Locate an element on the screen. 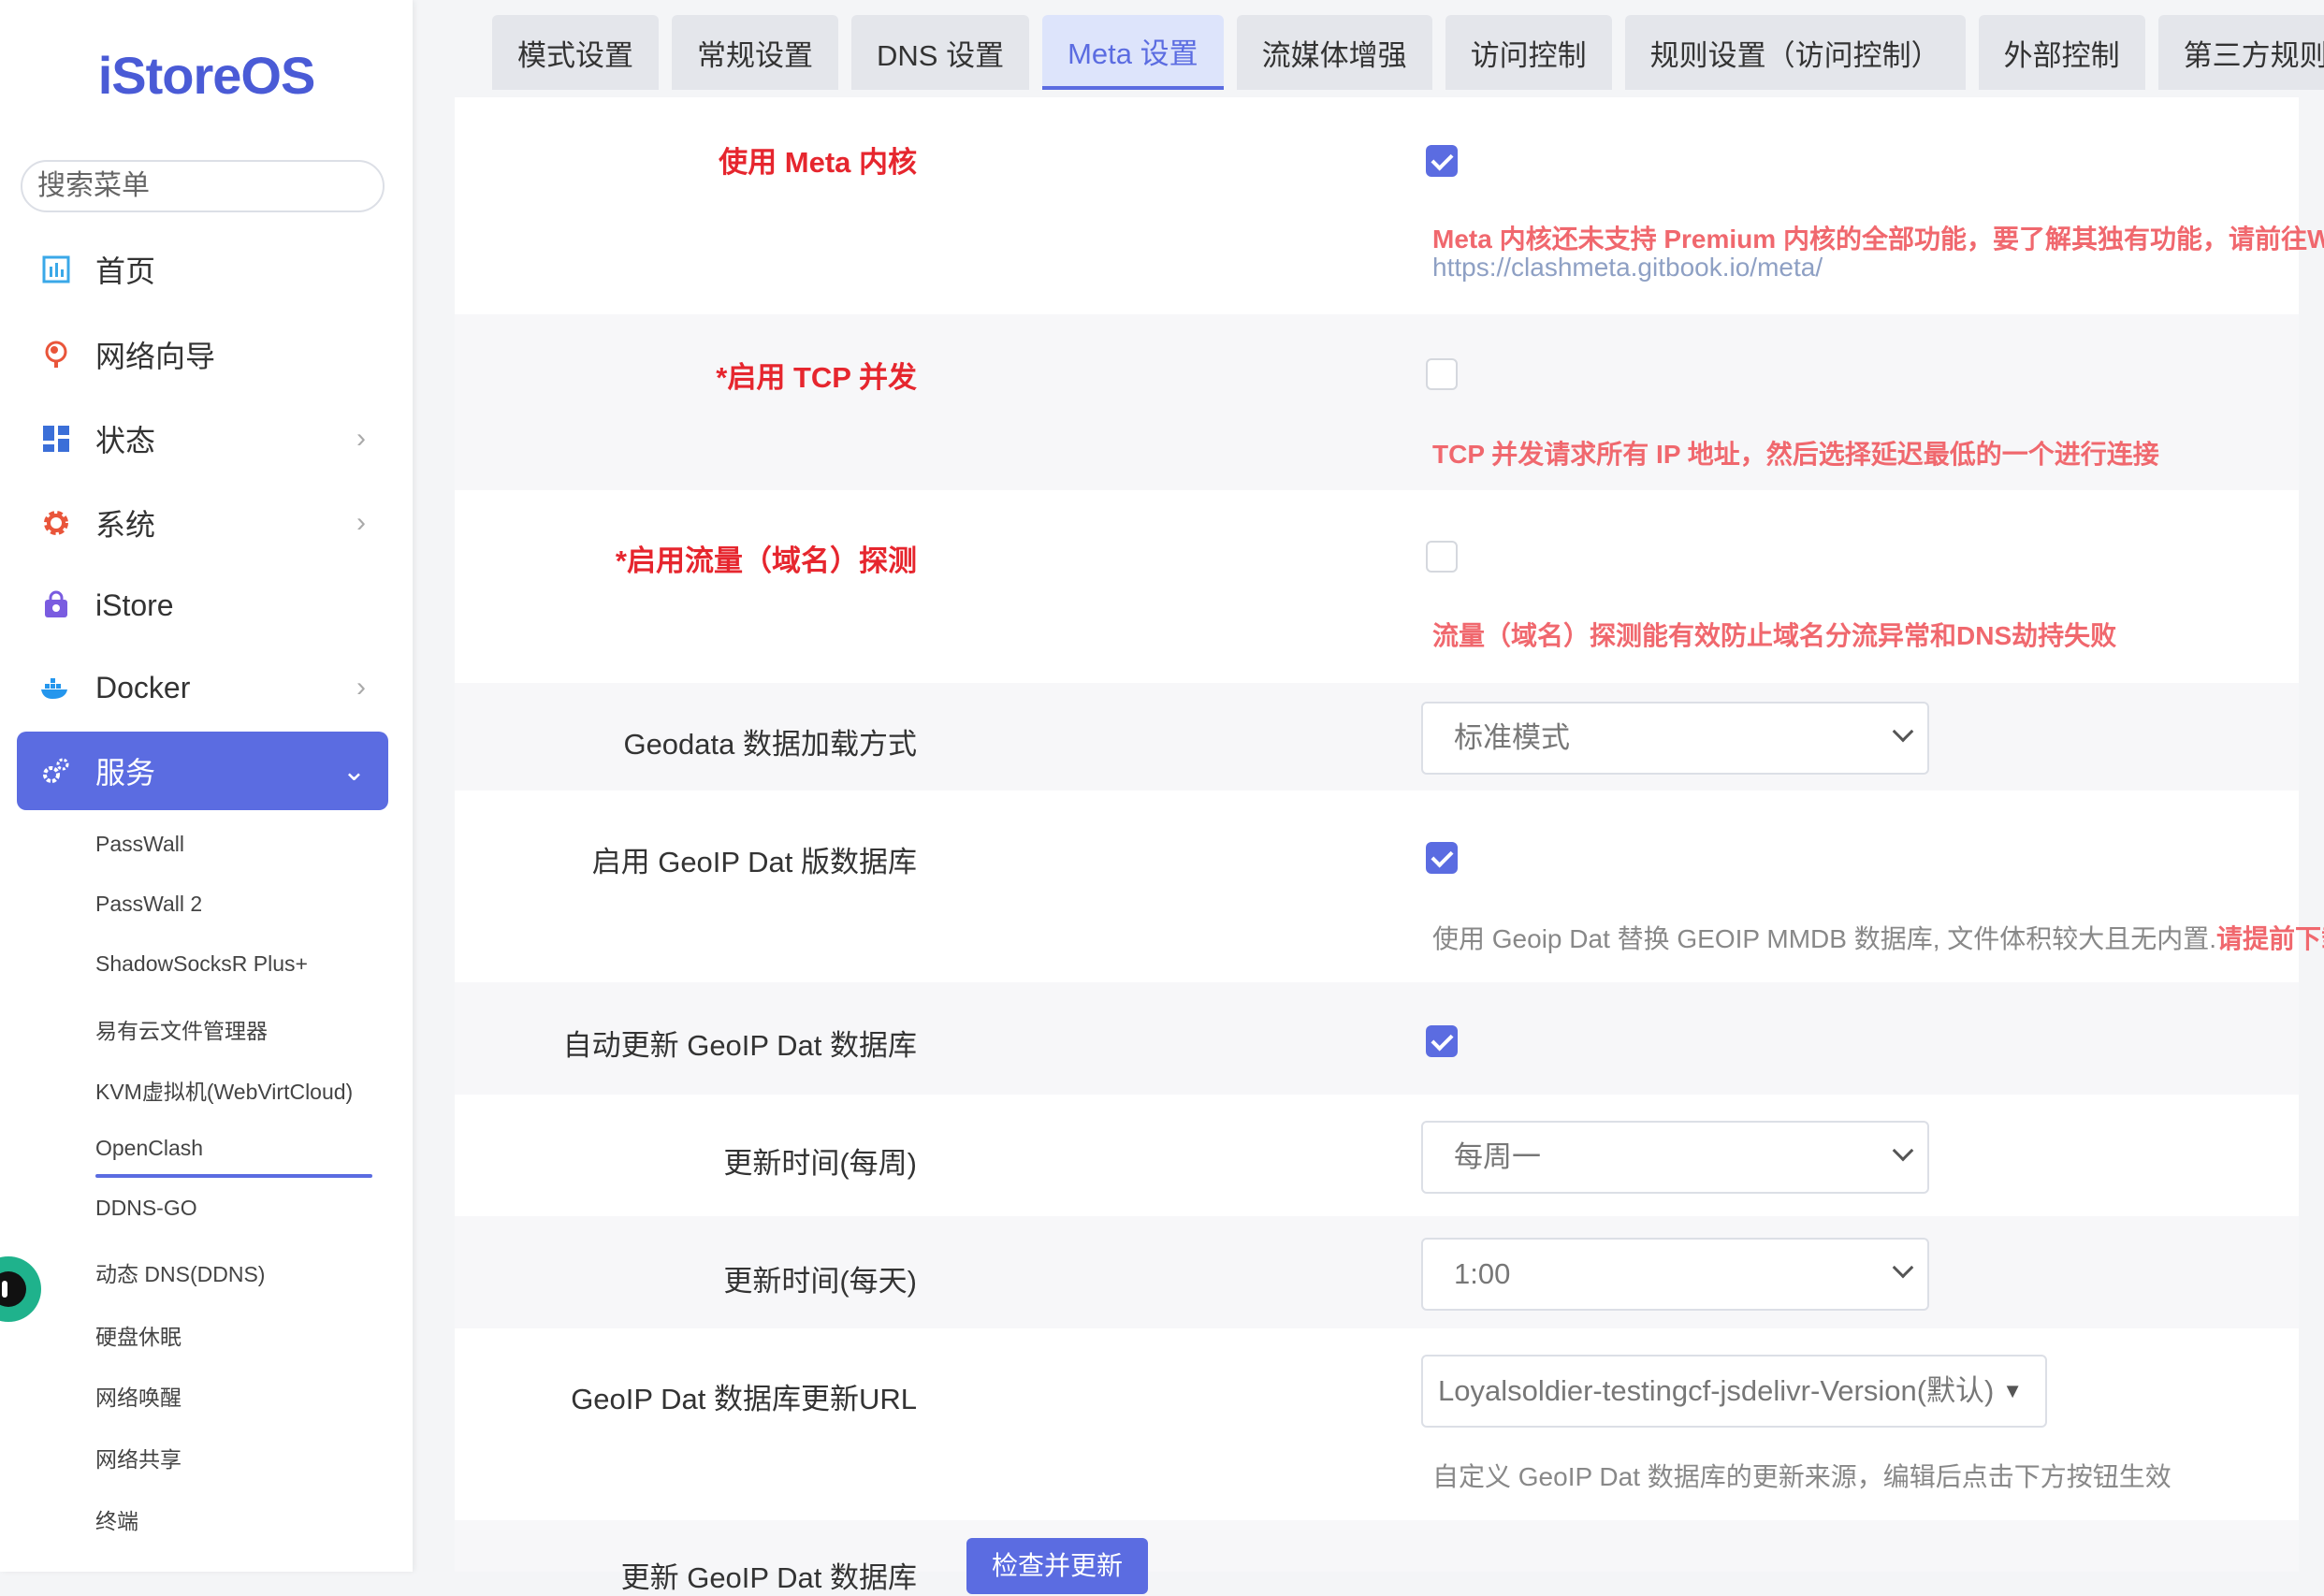 Image resolution: width=2324 pixels, height=1596 pixels. setting-description: 流量（域名）探测能有效防止域名分流异常和DNS劫持失败 is located at coordinates (1775, 635).